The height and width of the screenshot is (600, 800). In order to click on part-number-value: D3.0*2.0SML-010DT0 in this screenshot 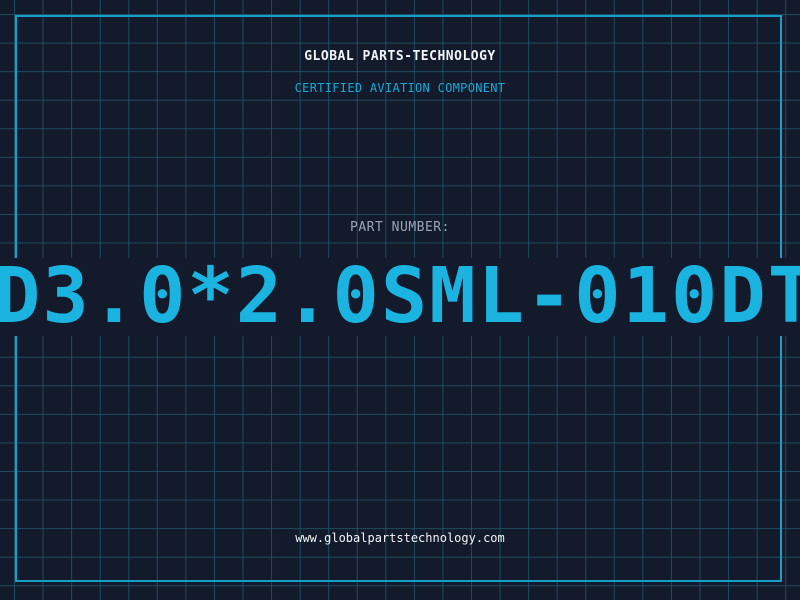, I will do `click(400, 297)`.